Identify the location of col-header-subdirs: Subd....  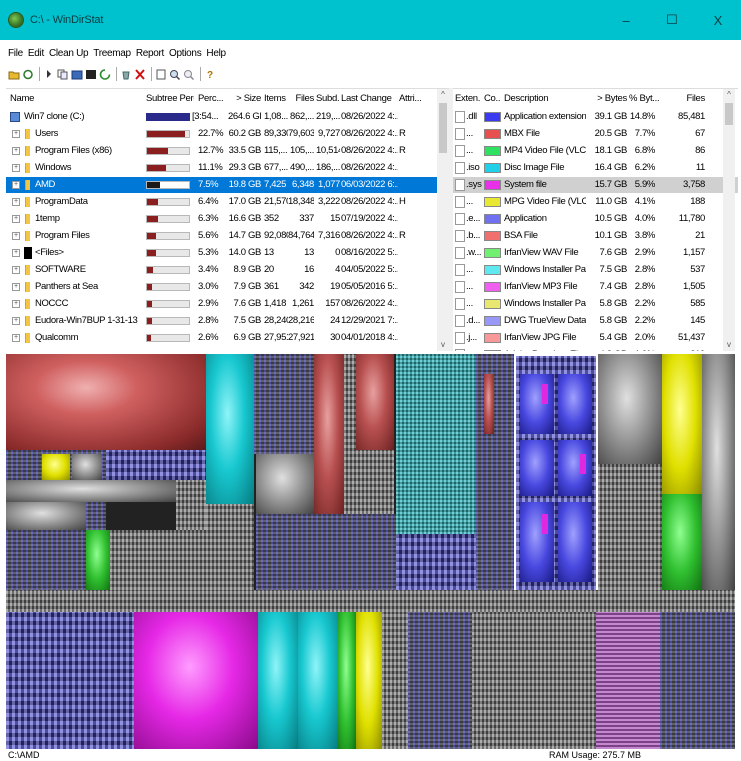
(328, 99).